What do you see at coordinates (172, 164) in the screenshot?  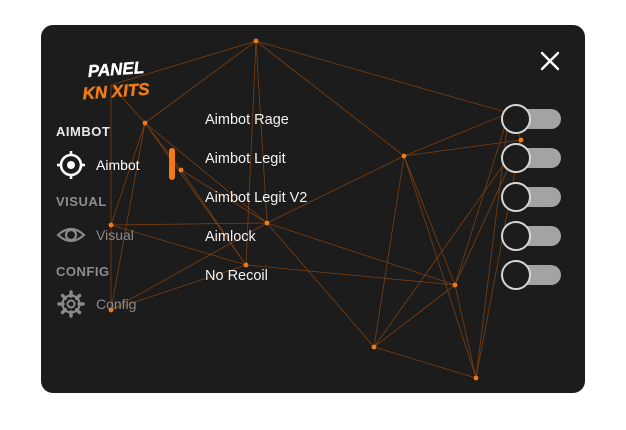 I see `active-indicator` at bounding box center [172, 164].